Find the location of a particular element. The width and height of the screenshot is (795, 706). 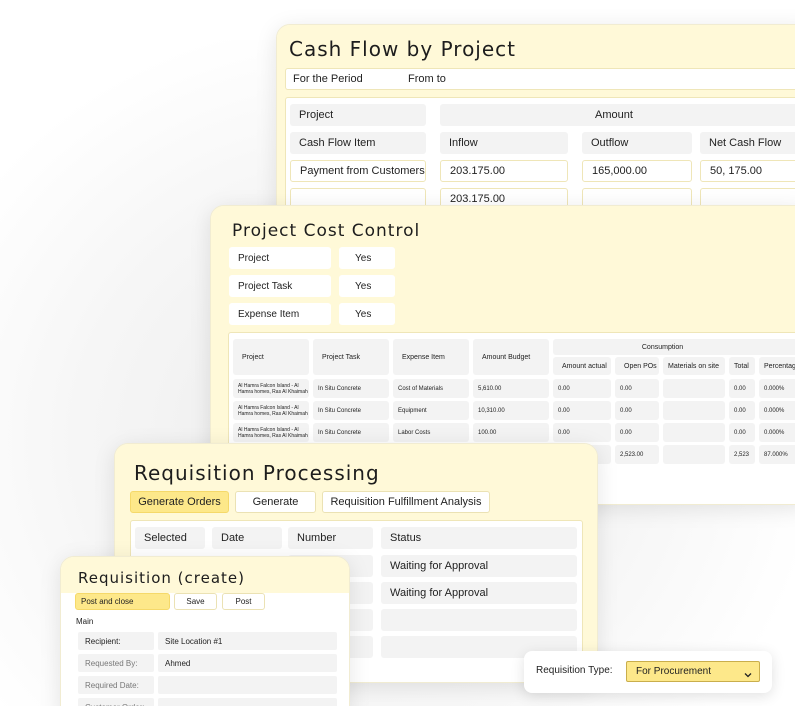

cc-row3-pct: 0.000% is located at coordinates (777, 432).